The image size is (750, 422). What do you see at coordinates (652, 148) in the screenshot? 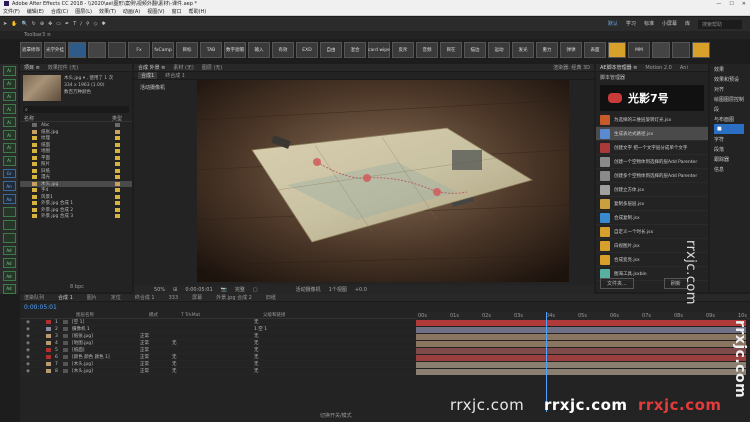
I see `script-item: 创建文字 把一个文字层分成单个文字` at bounding box center [652, 148].